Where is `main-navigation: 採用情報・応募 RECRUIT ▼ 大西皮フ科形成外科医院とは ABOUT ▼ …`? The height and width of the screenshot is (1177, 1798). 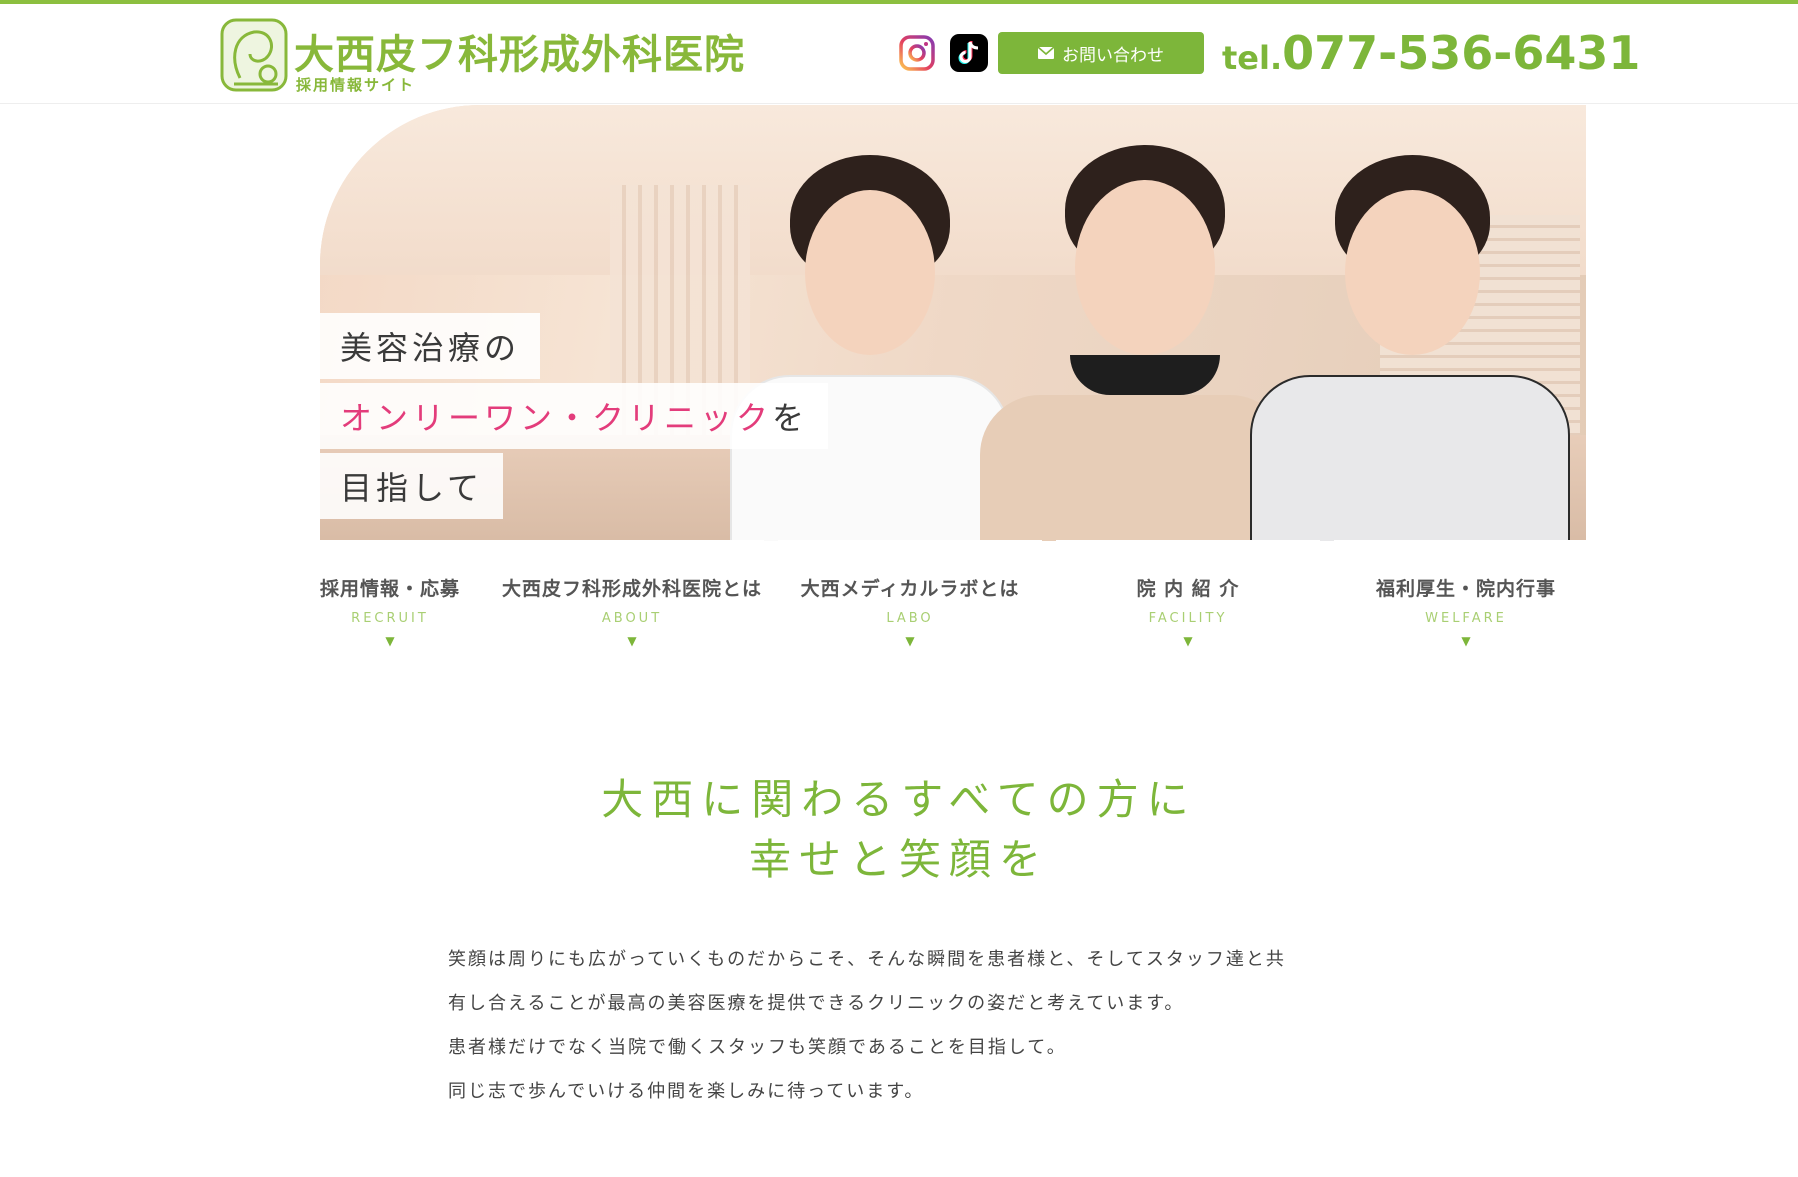
main-navigation: 採用情報・応募 RECRUIT ▼ 大西皮フ科形成外科医院とは ABOUT ▼ … is located at coordinates (928, 596).